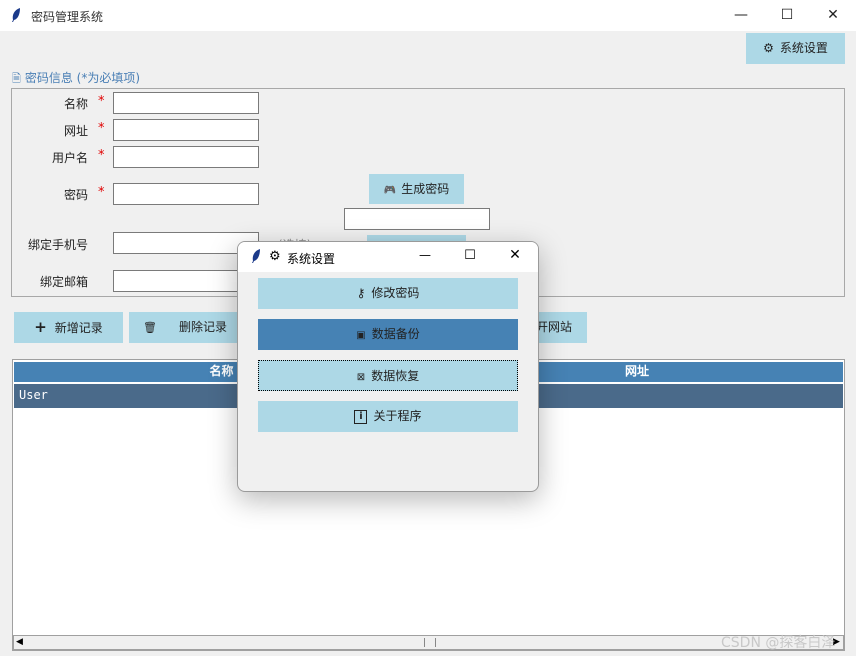 The image size is (856, 656). What do you see at coordinates (833, 15) in the screenshot?
I see `close-button: ✕` at bounding box center [833, 15].